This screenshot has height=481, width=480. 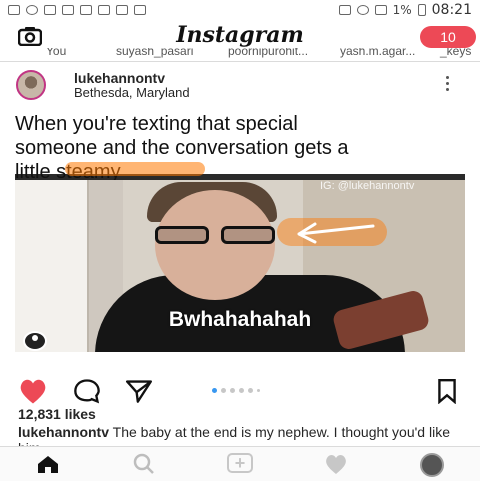 I want to click on watermark-handle: IG: @lukehannontv, so click(x=367, y=186).